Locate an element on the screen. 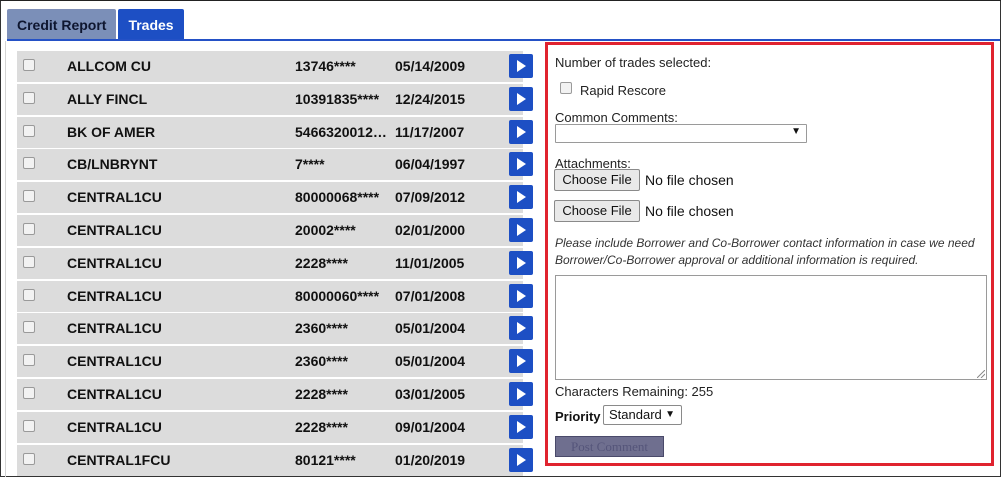 Image resolution: width=1001 pixels, height=477 pixels. priority-value: Standard is located at coordinates (635, 414).